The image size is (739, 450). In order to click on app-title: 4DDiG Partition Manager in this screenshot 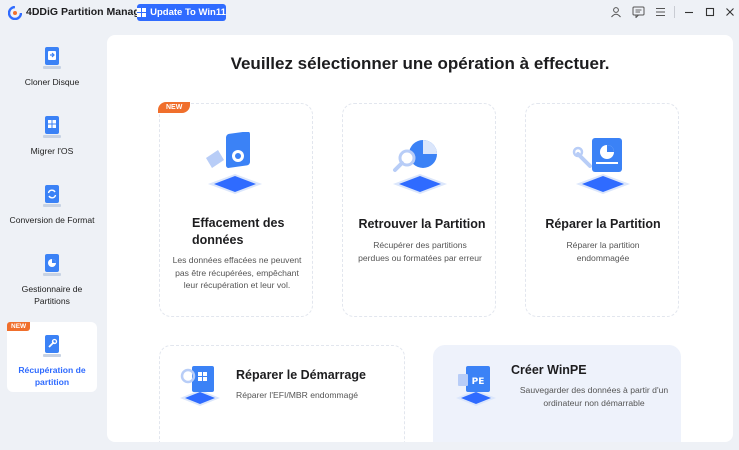, I will do `click(88, 12)`.